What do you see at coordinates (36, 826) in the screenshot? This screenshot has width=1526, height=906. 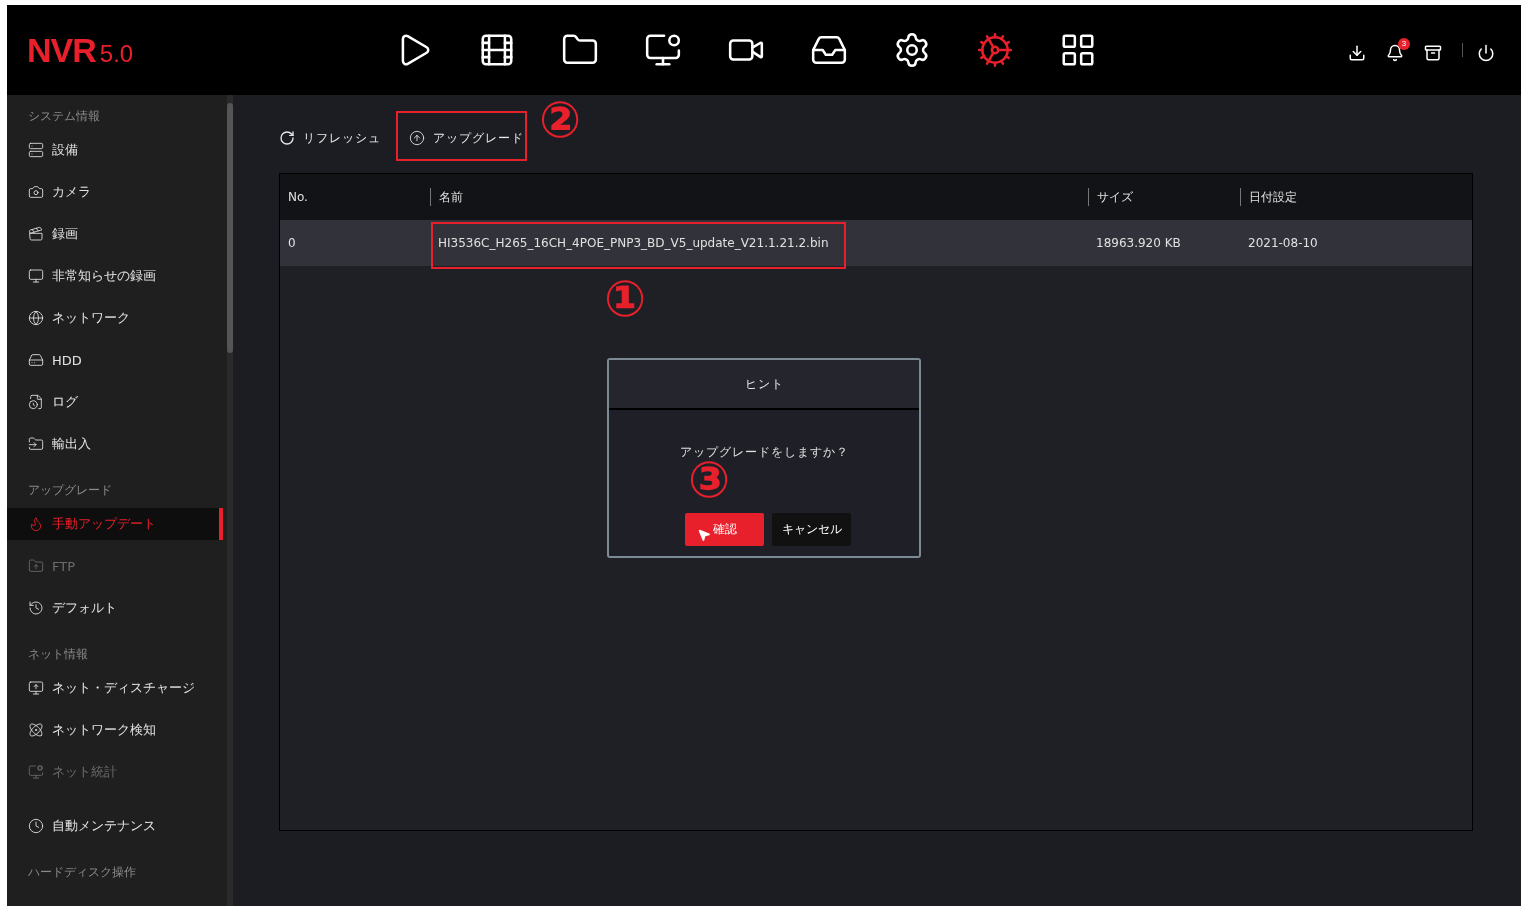 I see `clock-icon` at bounding box center [36, 826].